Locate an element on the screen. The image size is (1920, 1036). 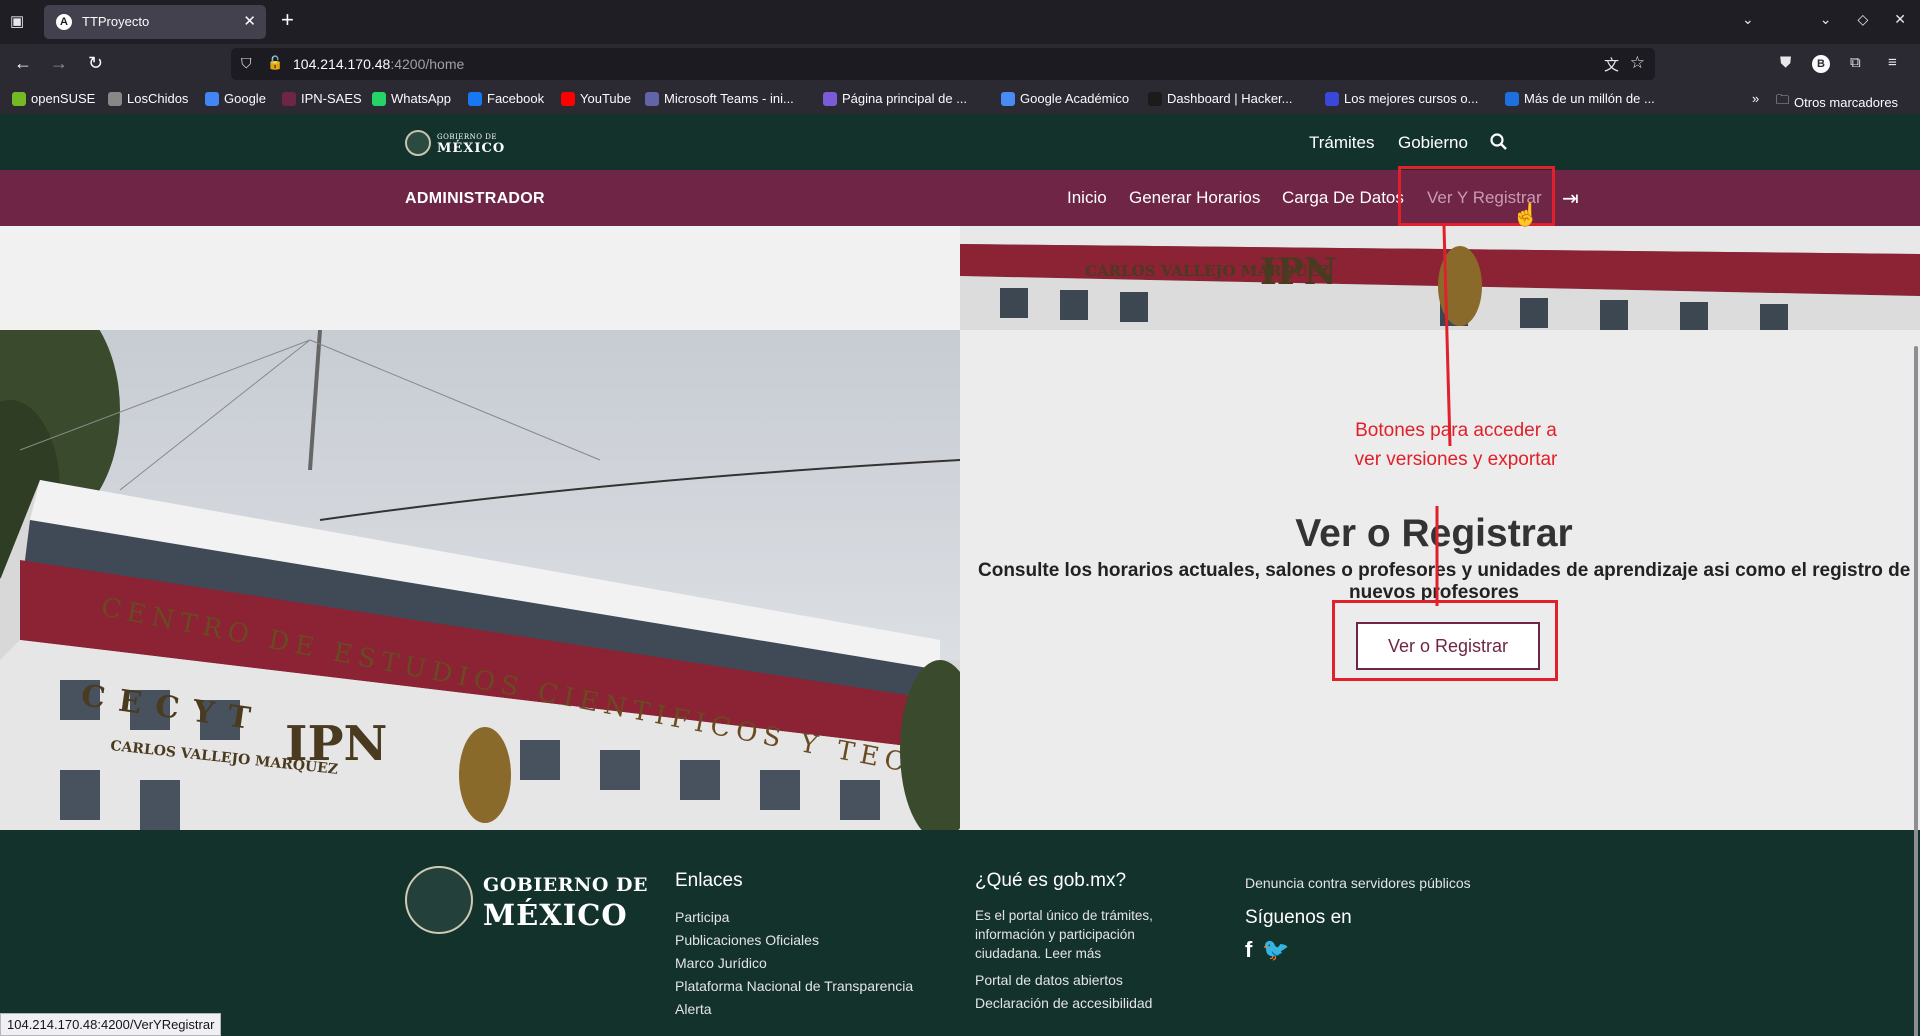
url-text: 104.214.170.48:4200/home is located at coordinates (378, 64).